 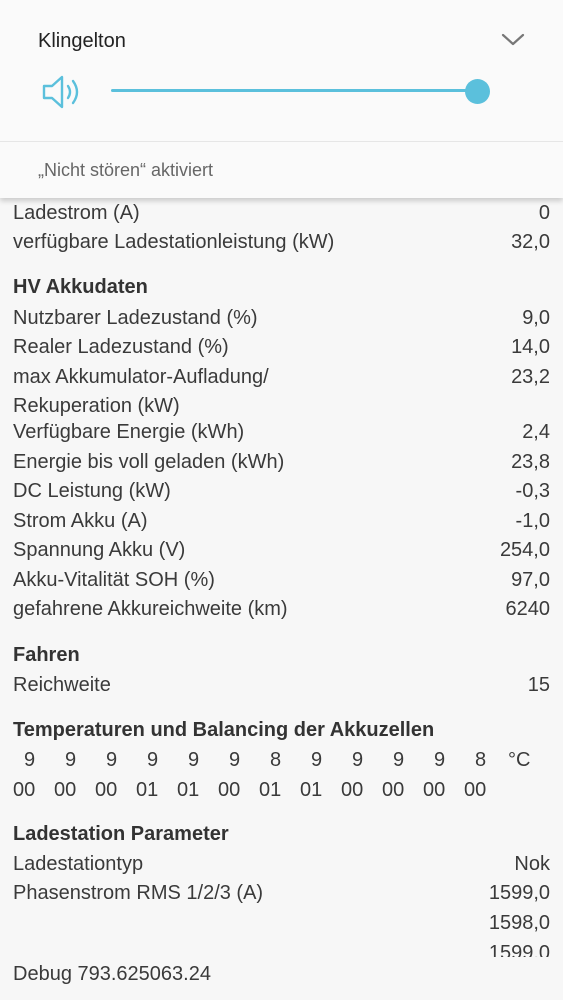 I want to click on item-label: Realer Ladezustand (%), so click(x=121, y=347).